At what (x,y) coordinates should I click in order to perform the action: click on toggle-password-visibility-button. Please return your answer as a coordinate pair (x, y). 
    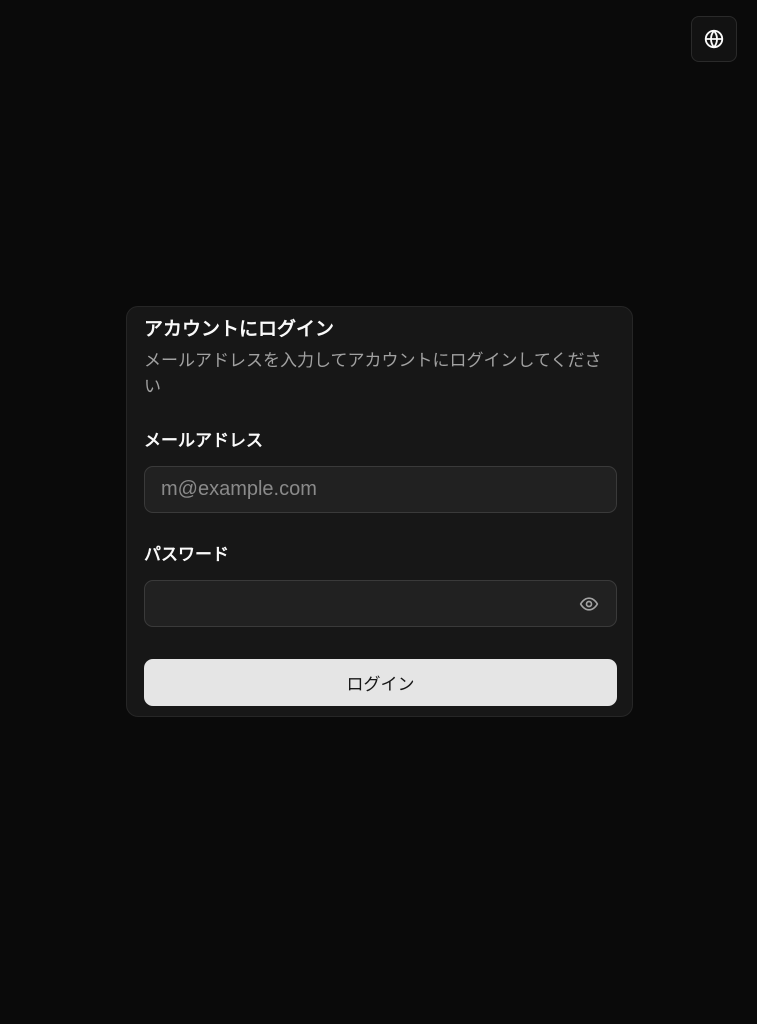
    Looking at the image, I should click on (589, 604).